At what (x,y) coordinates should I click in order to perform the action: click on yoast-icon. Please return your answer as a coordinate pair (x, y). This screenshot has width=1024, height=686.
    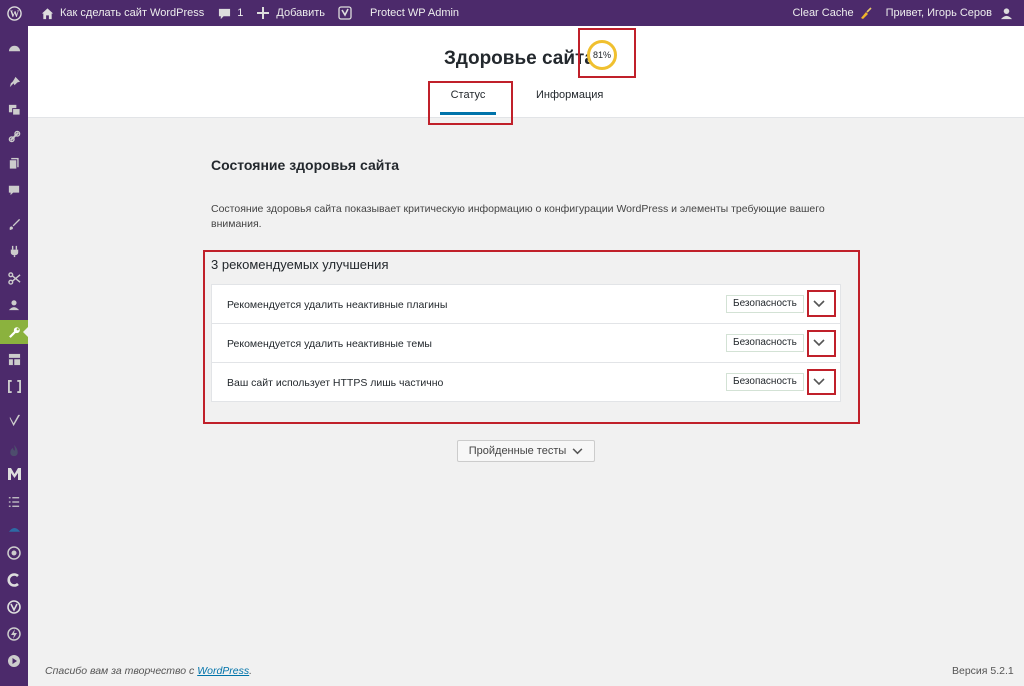
    Looking at the image, I should click on (345, 13).